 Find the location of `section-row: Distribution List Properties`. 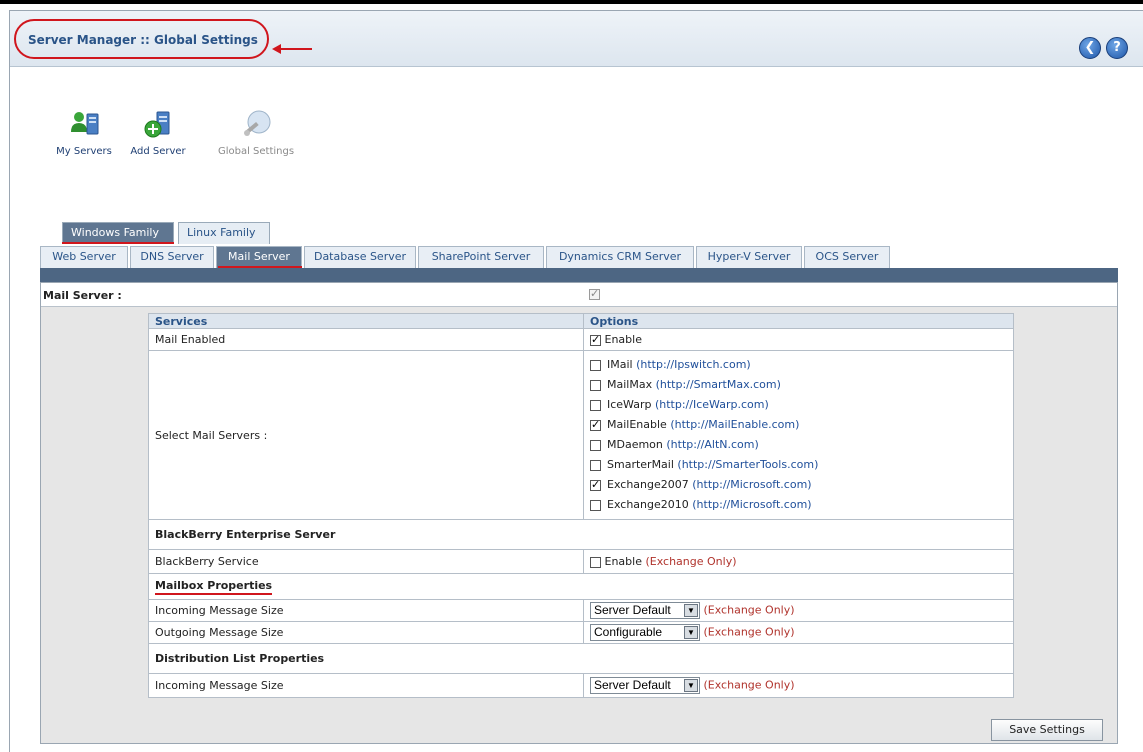

section-row: Distribution List Properties is located at coordinates (581, 658).